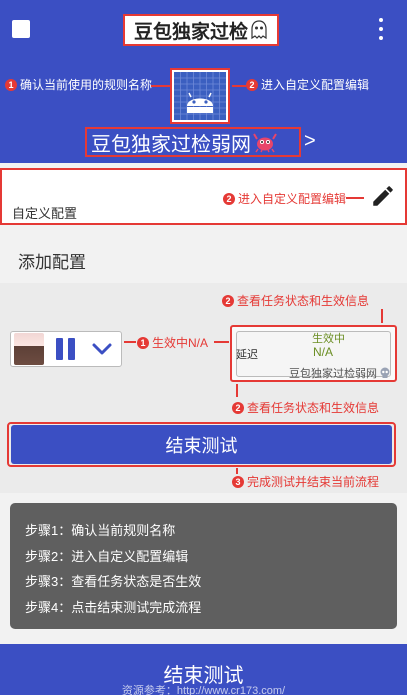 This screenshot has height=695, width=407. I want to click on rule-name-hint: 1 确认当前使用的规则名称, so click(78, 84).